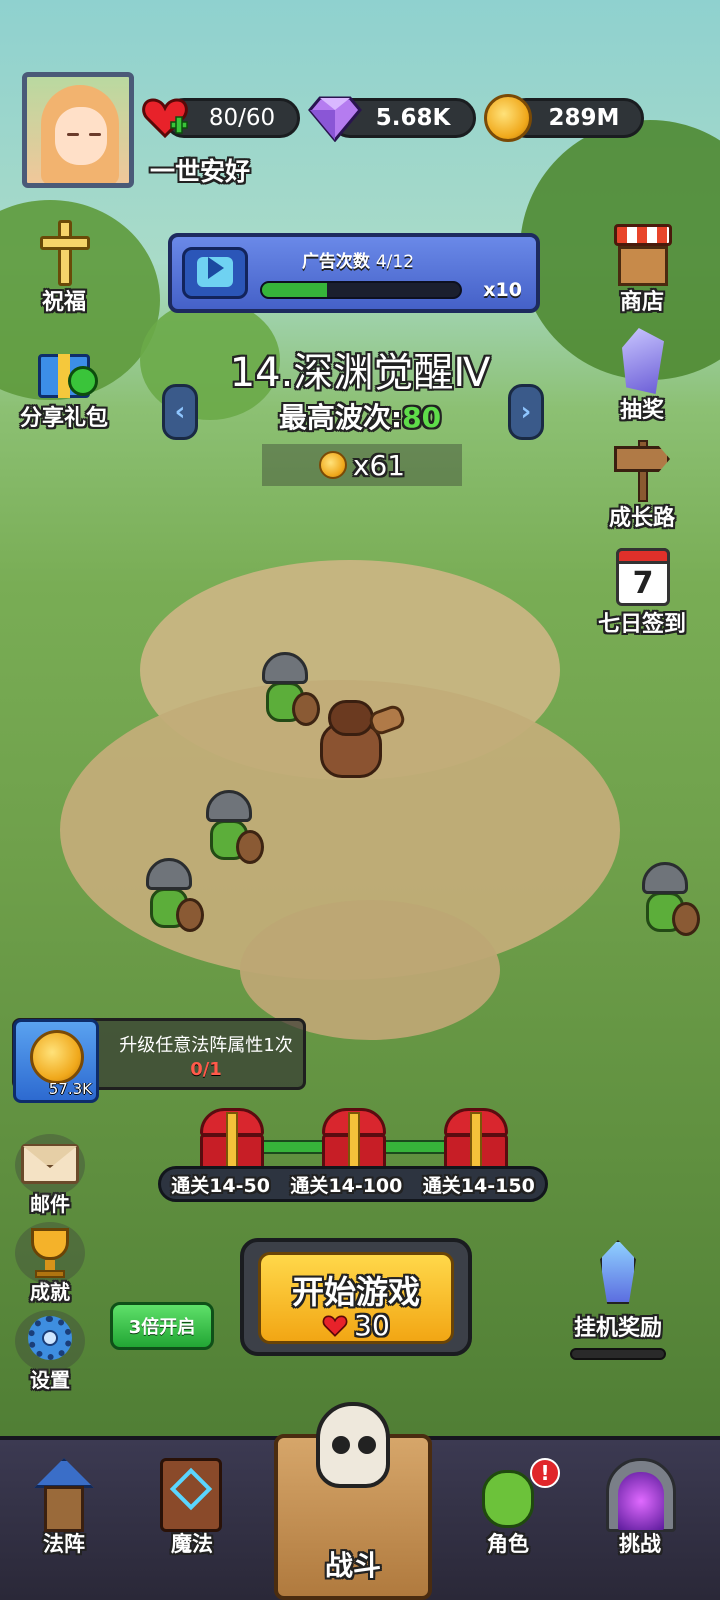  Describe the element at coordinates (192, 1495) in the screenshot. I see `spellbook-icon` at that location.